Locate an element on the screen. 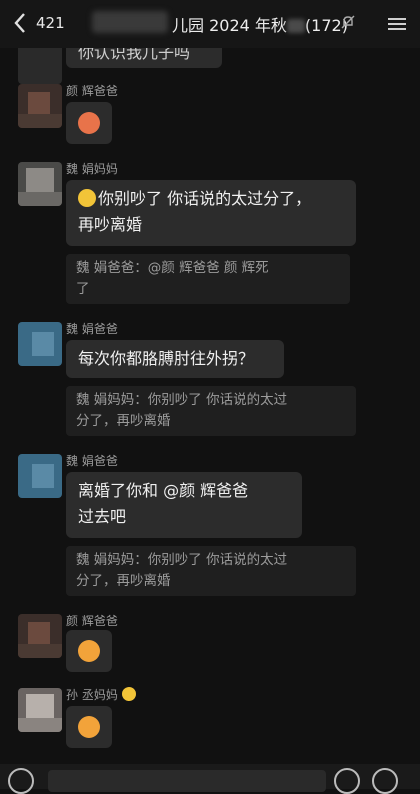 This screenshot has width=420, height=794. facepalm-face-icon is located at coordinates (89, 727).